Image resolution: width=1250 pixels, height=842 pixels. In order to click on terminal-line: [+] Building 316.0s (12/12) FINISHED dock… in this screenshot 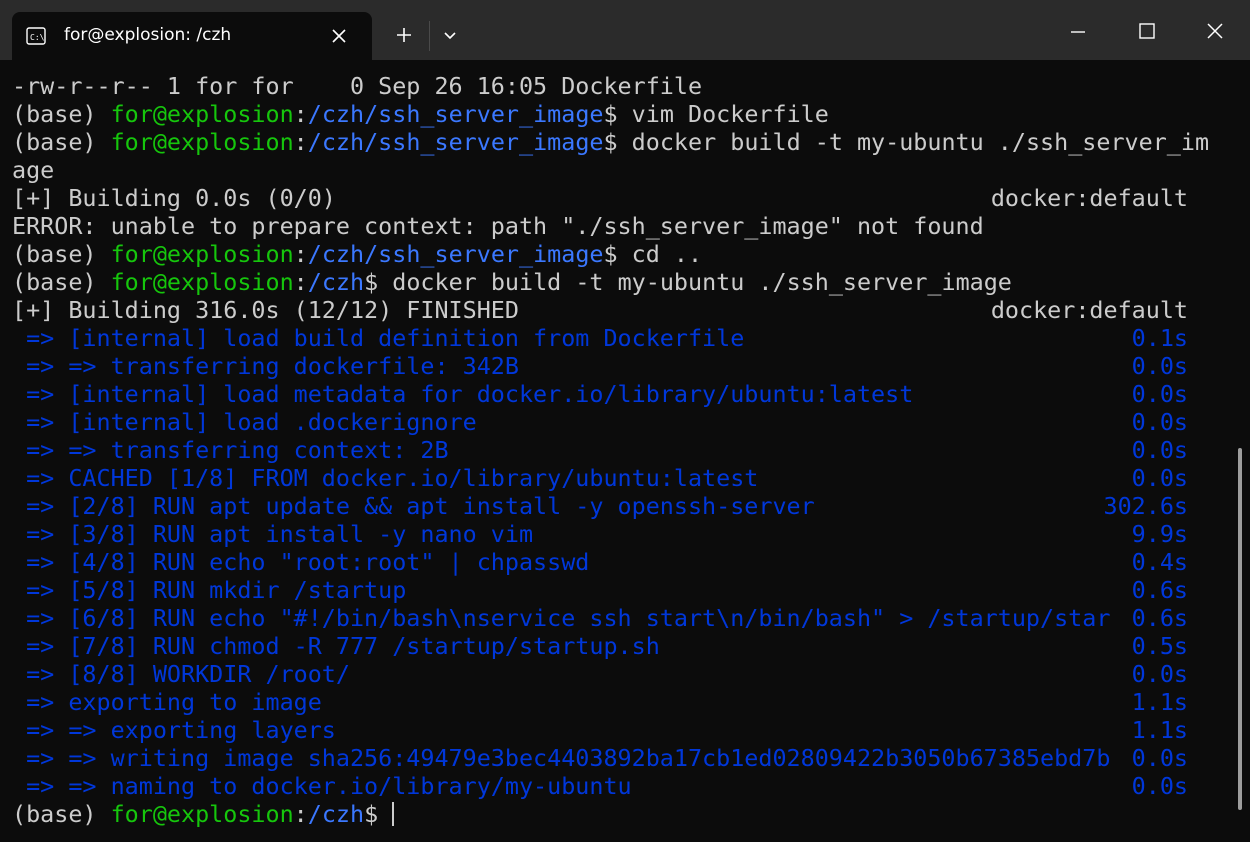, I will do `click(612, 310)`.